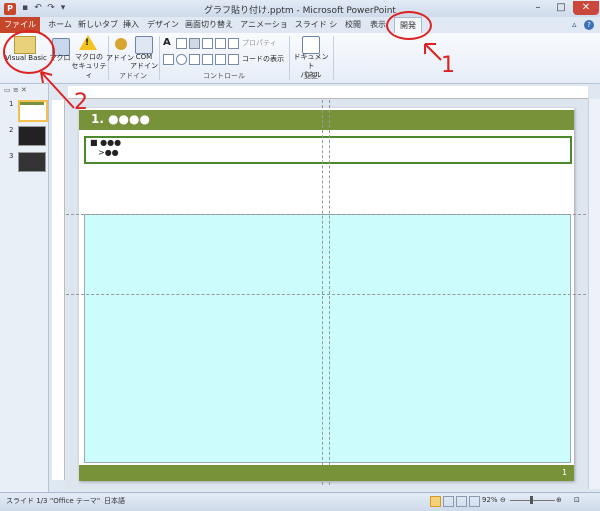 This screenshot has width=600, height=511. I want to click on annotation-arrows, so click(241, 76).